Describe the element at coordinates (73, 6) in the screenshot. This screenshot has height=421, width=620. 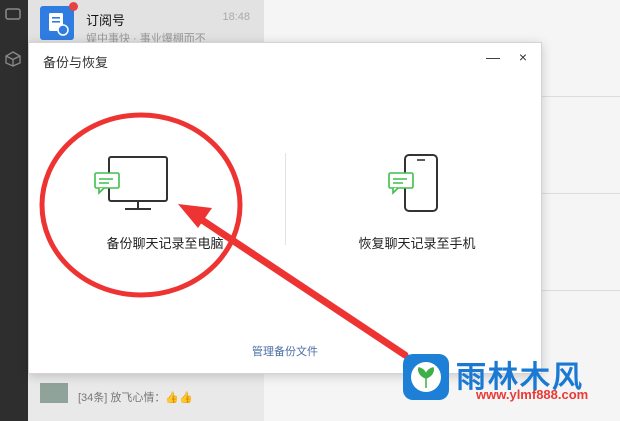
I see `unread-dot` at that location.